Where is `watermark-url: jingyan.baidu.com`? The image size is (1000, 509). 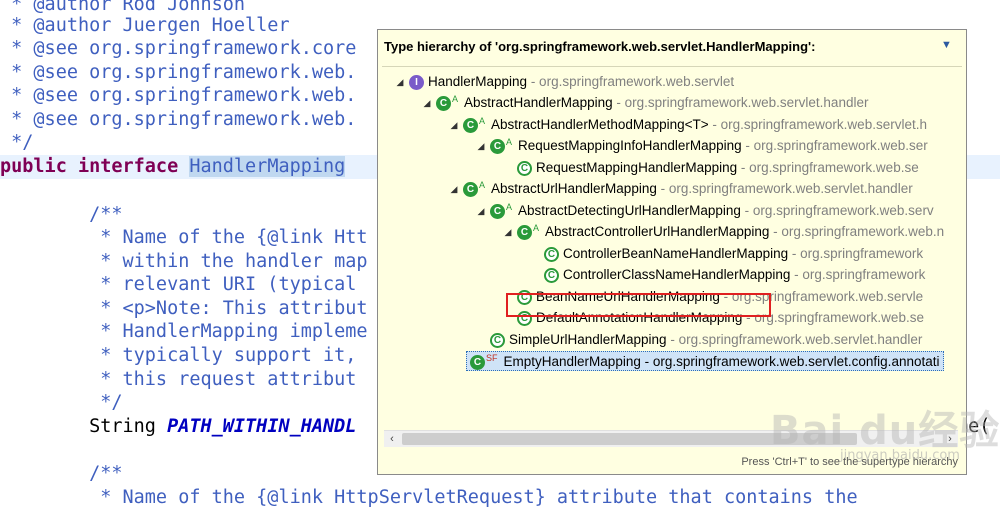
watermark-url: jingyan.baidu.com is located at coordinates (900, 455).